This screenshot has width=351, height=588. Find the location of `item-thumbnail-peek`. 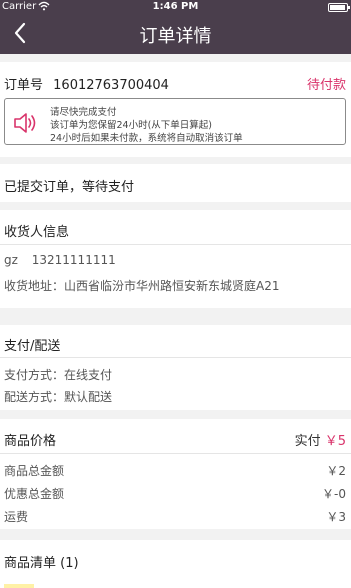

item-thumbnail-peek is located at coordinates (19, 586).